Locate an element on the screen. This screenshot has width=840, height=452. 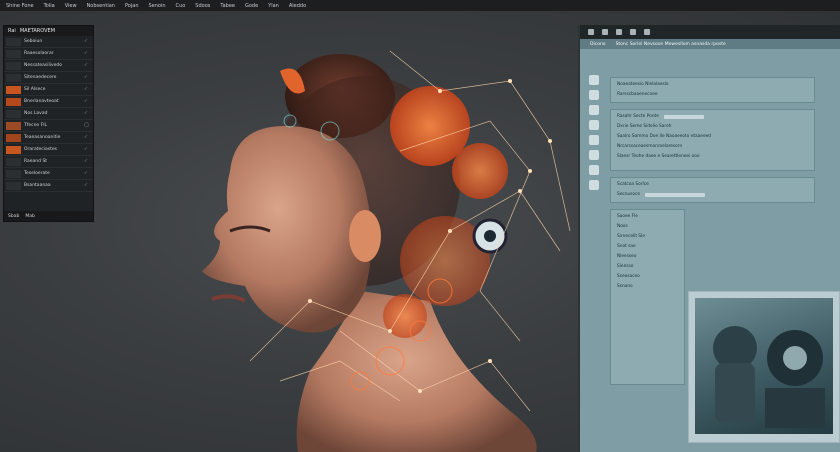
layers-tab: Rai is located at coordinates (12, 31).